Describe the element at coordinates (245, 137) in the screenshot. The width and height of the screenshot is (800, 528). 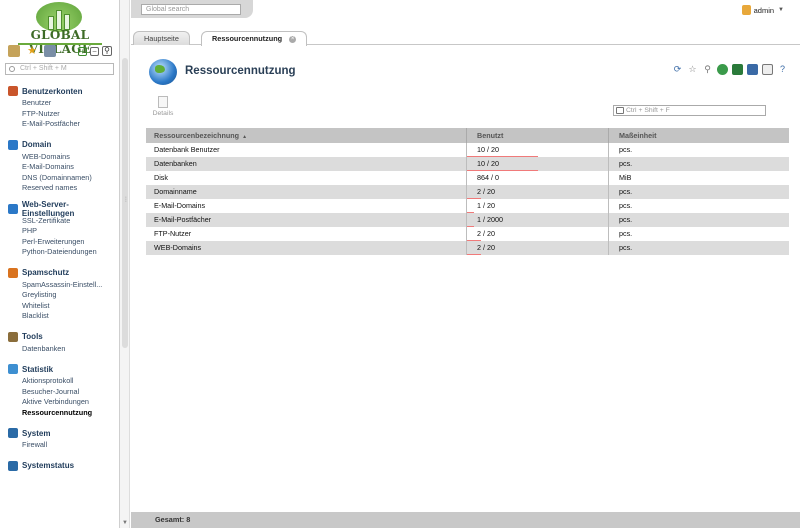
I see `sort-asc-icon: ▲` at that location.